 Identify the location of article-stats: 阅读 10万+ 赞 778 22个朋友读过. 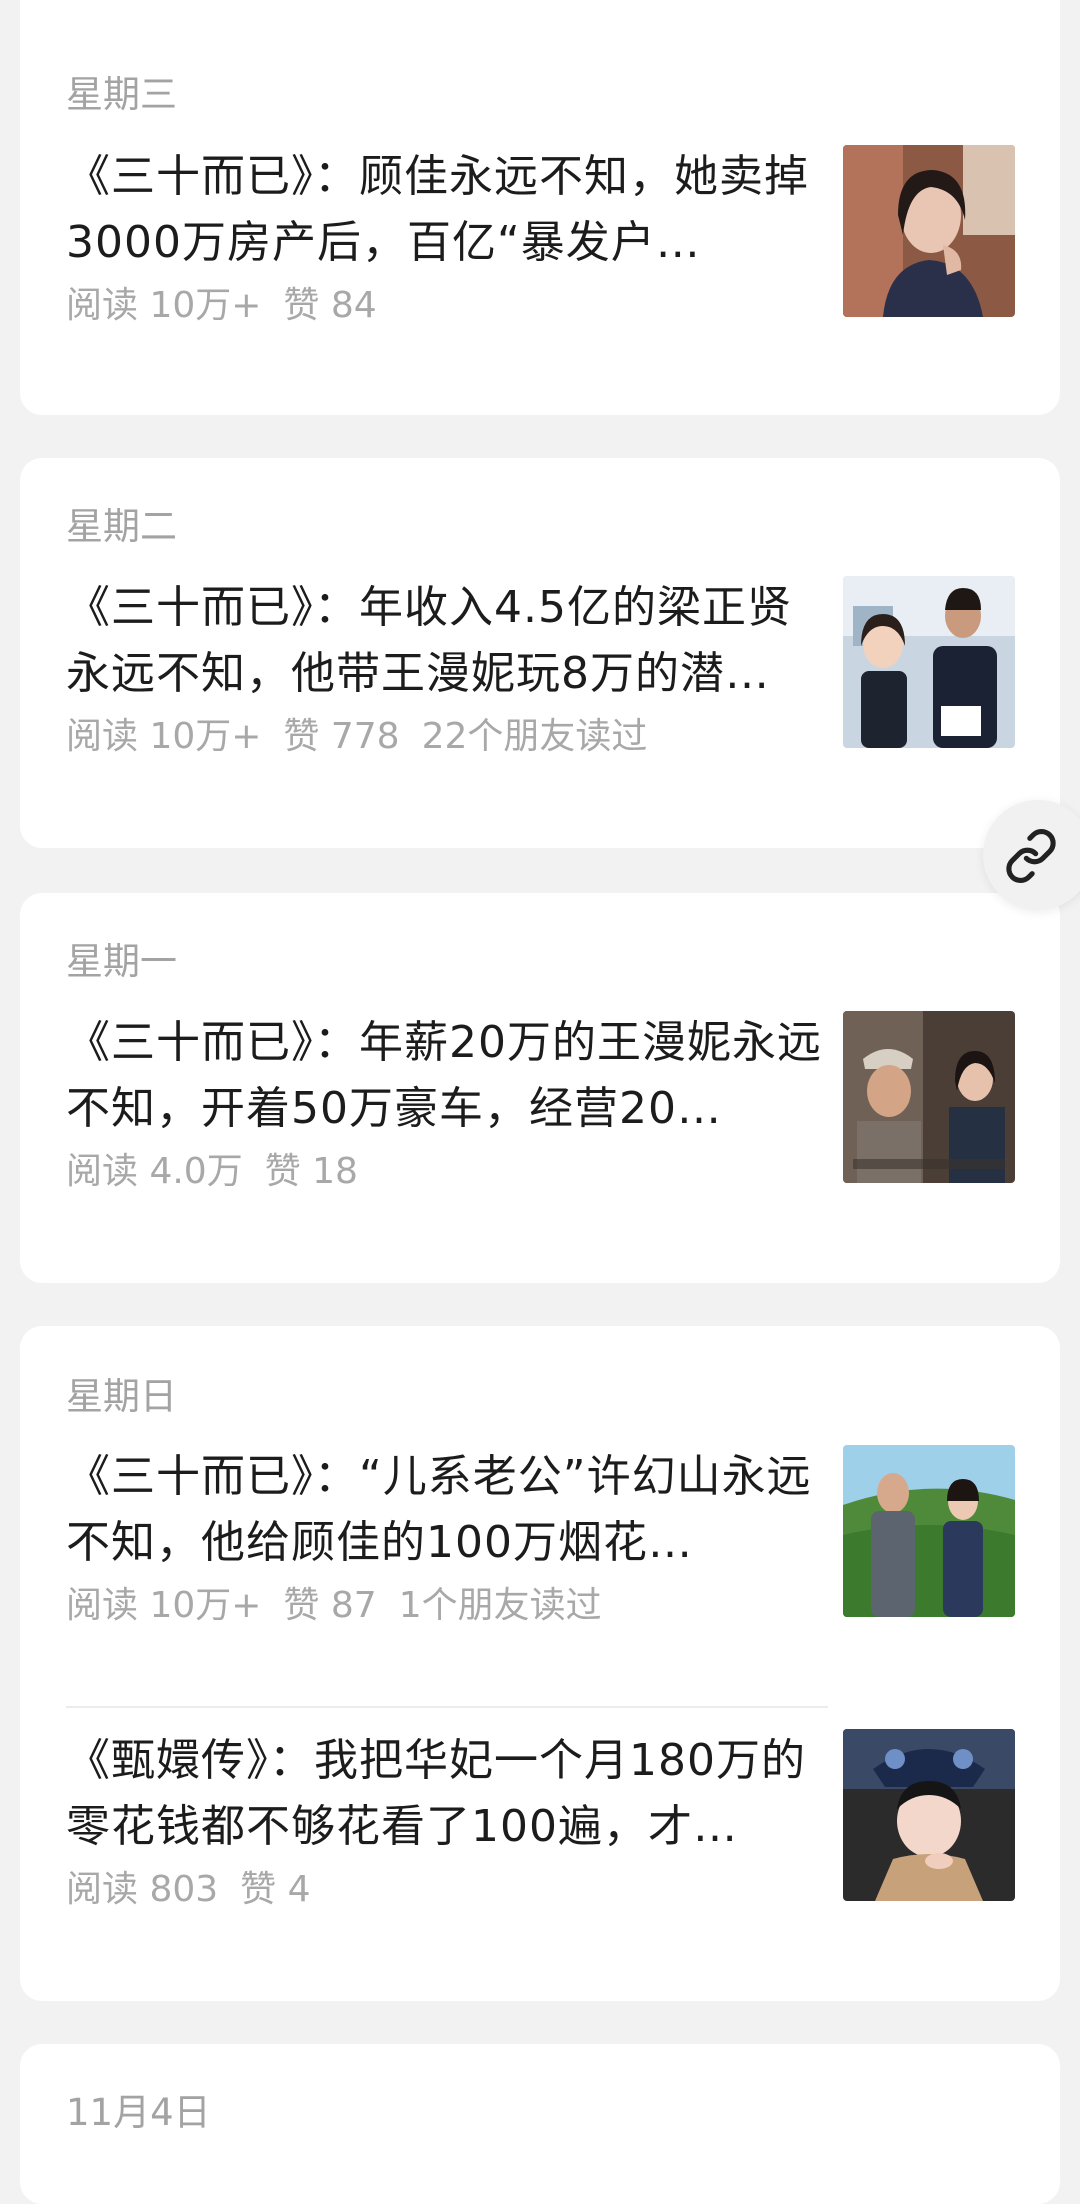
(367, 737).